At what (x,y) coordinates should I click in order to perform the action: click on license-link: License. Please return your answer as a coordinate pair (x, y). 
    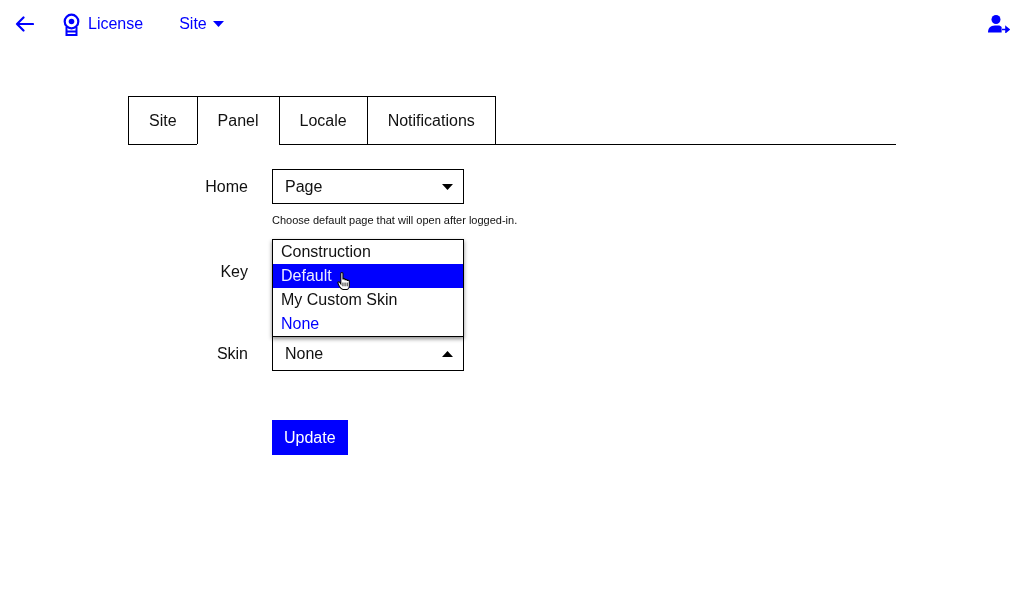
    Looking at the image, I should click on (116, 24).